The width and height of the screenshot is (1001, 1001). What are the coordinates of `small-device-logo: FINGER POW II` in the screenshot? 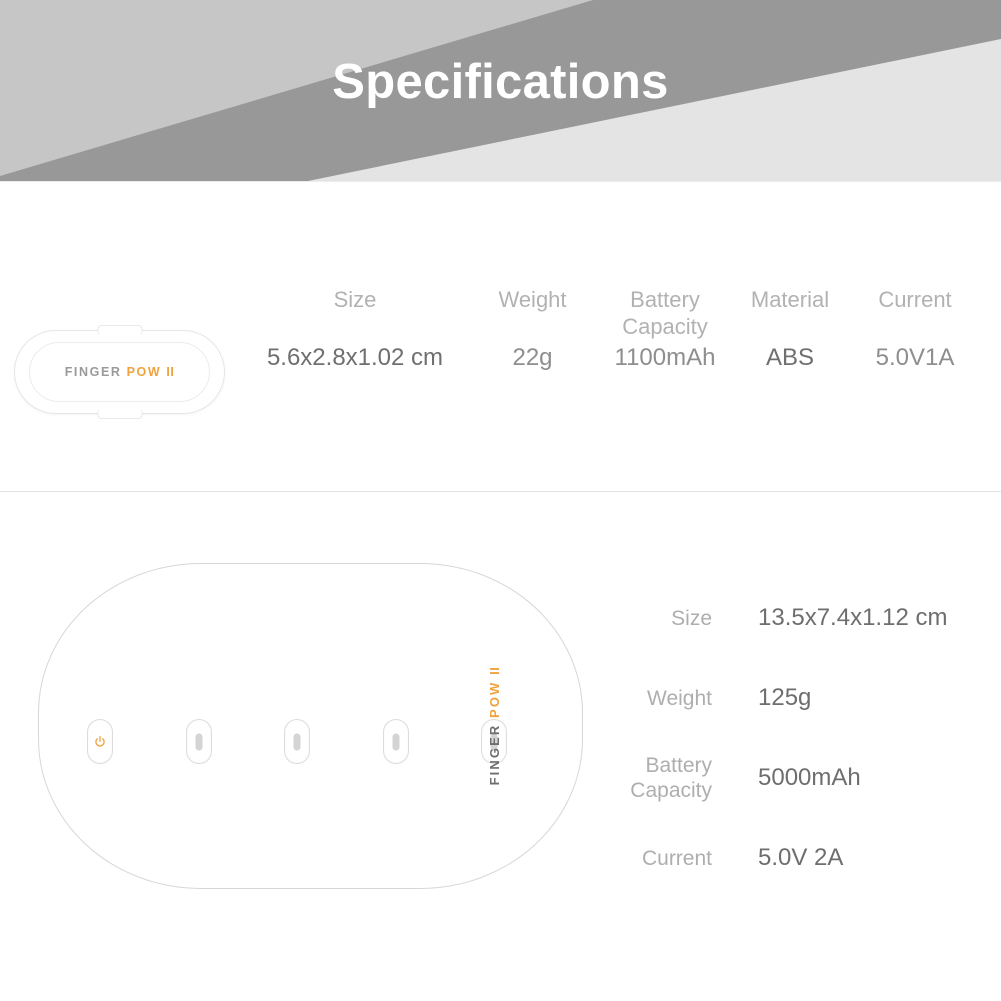 It's located at (119, 372).